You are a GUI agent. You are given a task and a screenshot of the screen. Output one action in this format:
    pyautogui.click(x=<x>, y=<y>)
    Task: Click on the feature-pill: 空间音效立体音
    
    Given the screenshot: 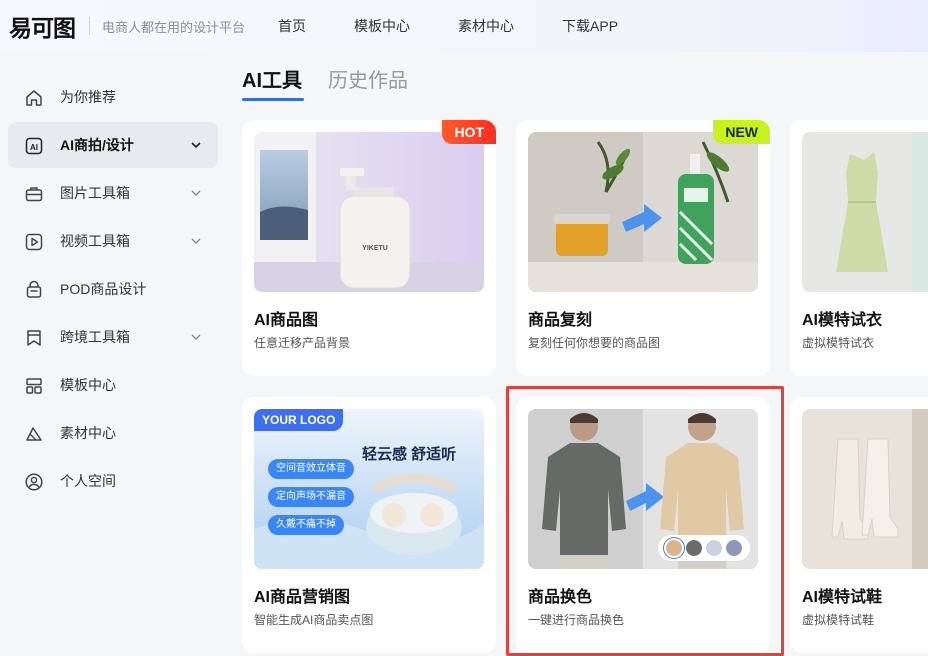 What is the action you would take?
    pyautogui.click(x=311, y=469)
    